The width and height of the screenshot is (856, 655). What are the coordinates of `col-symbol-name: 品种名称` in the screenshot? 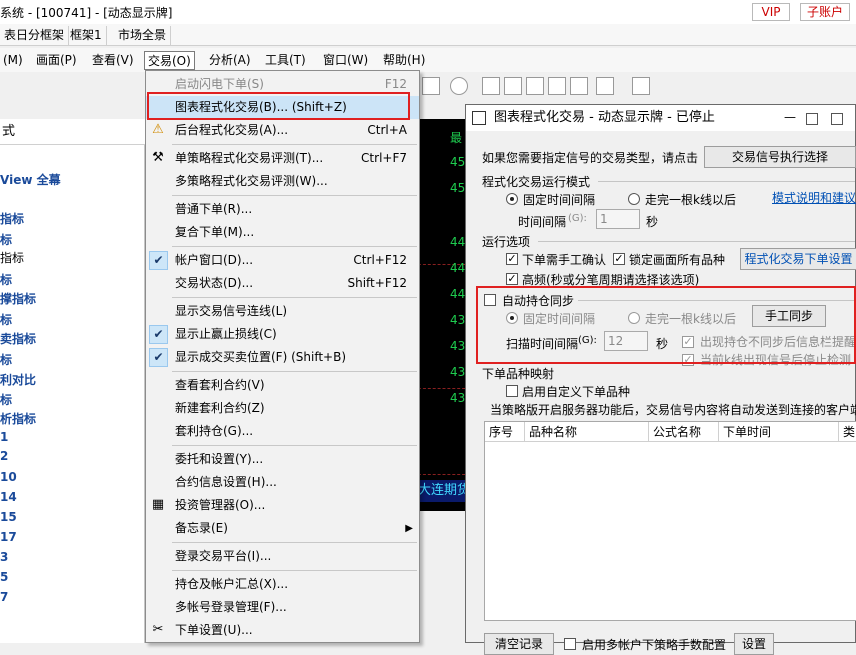 It's located at (587, 432).